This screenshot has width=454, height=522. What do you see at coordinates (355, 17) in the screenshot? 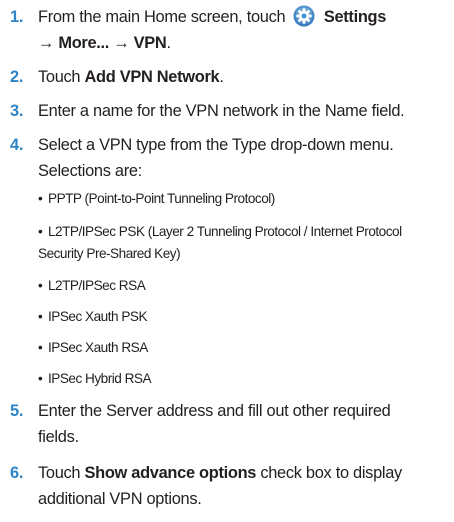
I see `settings-label: Settings` at bounding box center [355, 17].